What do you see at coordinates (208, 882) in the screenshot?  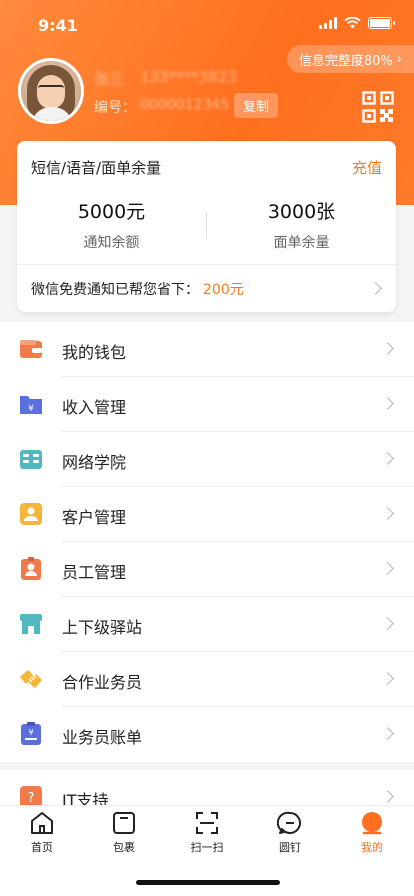 I see `home-indicator` at bounding box center [208, 882].